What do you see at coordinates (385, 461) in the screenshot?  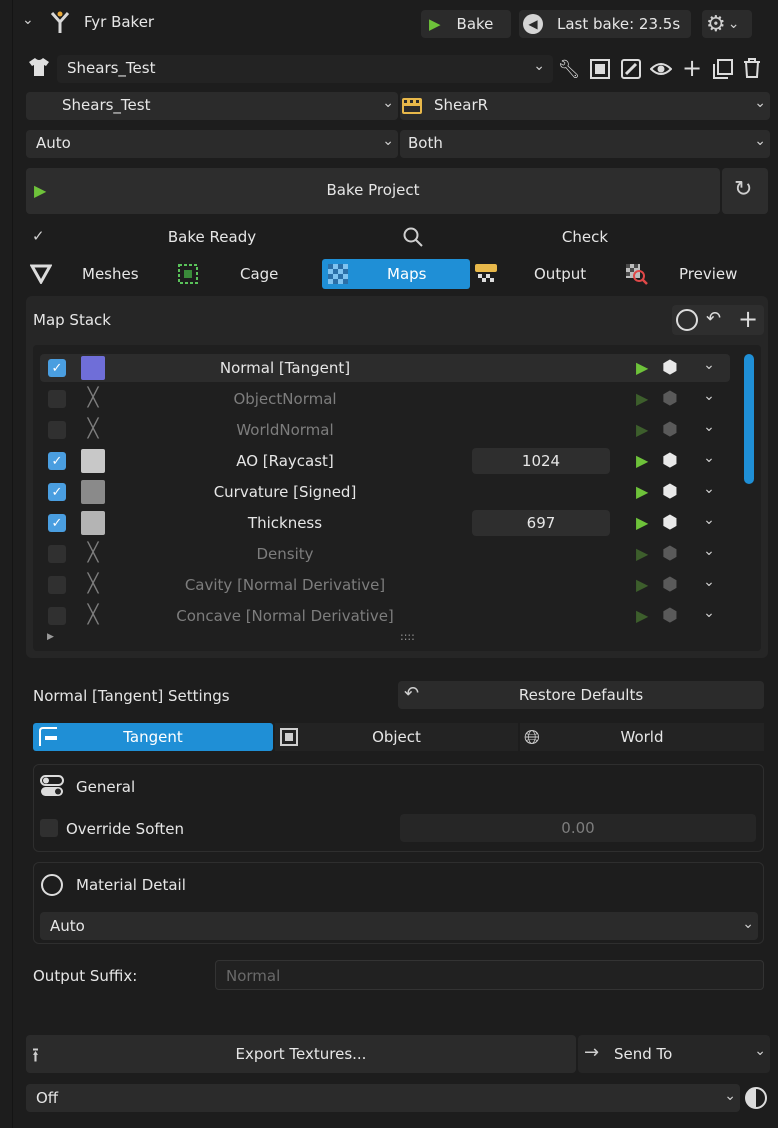 I see `map-row-ao-raycast: ✓ AO [Raycast] 1024 ▶ ⬢ ⌄` at bounding box center [385, 461].